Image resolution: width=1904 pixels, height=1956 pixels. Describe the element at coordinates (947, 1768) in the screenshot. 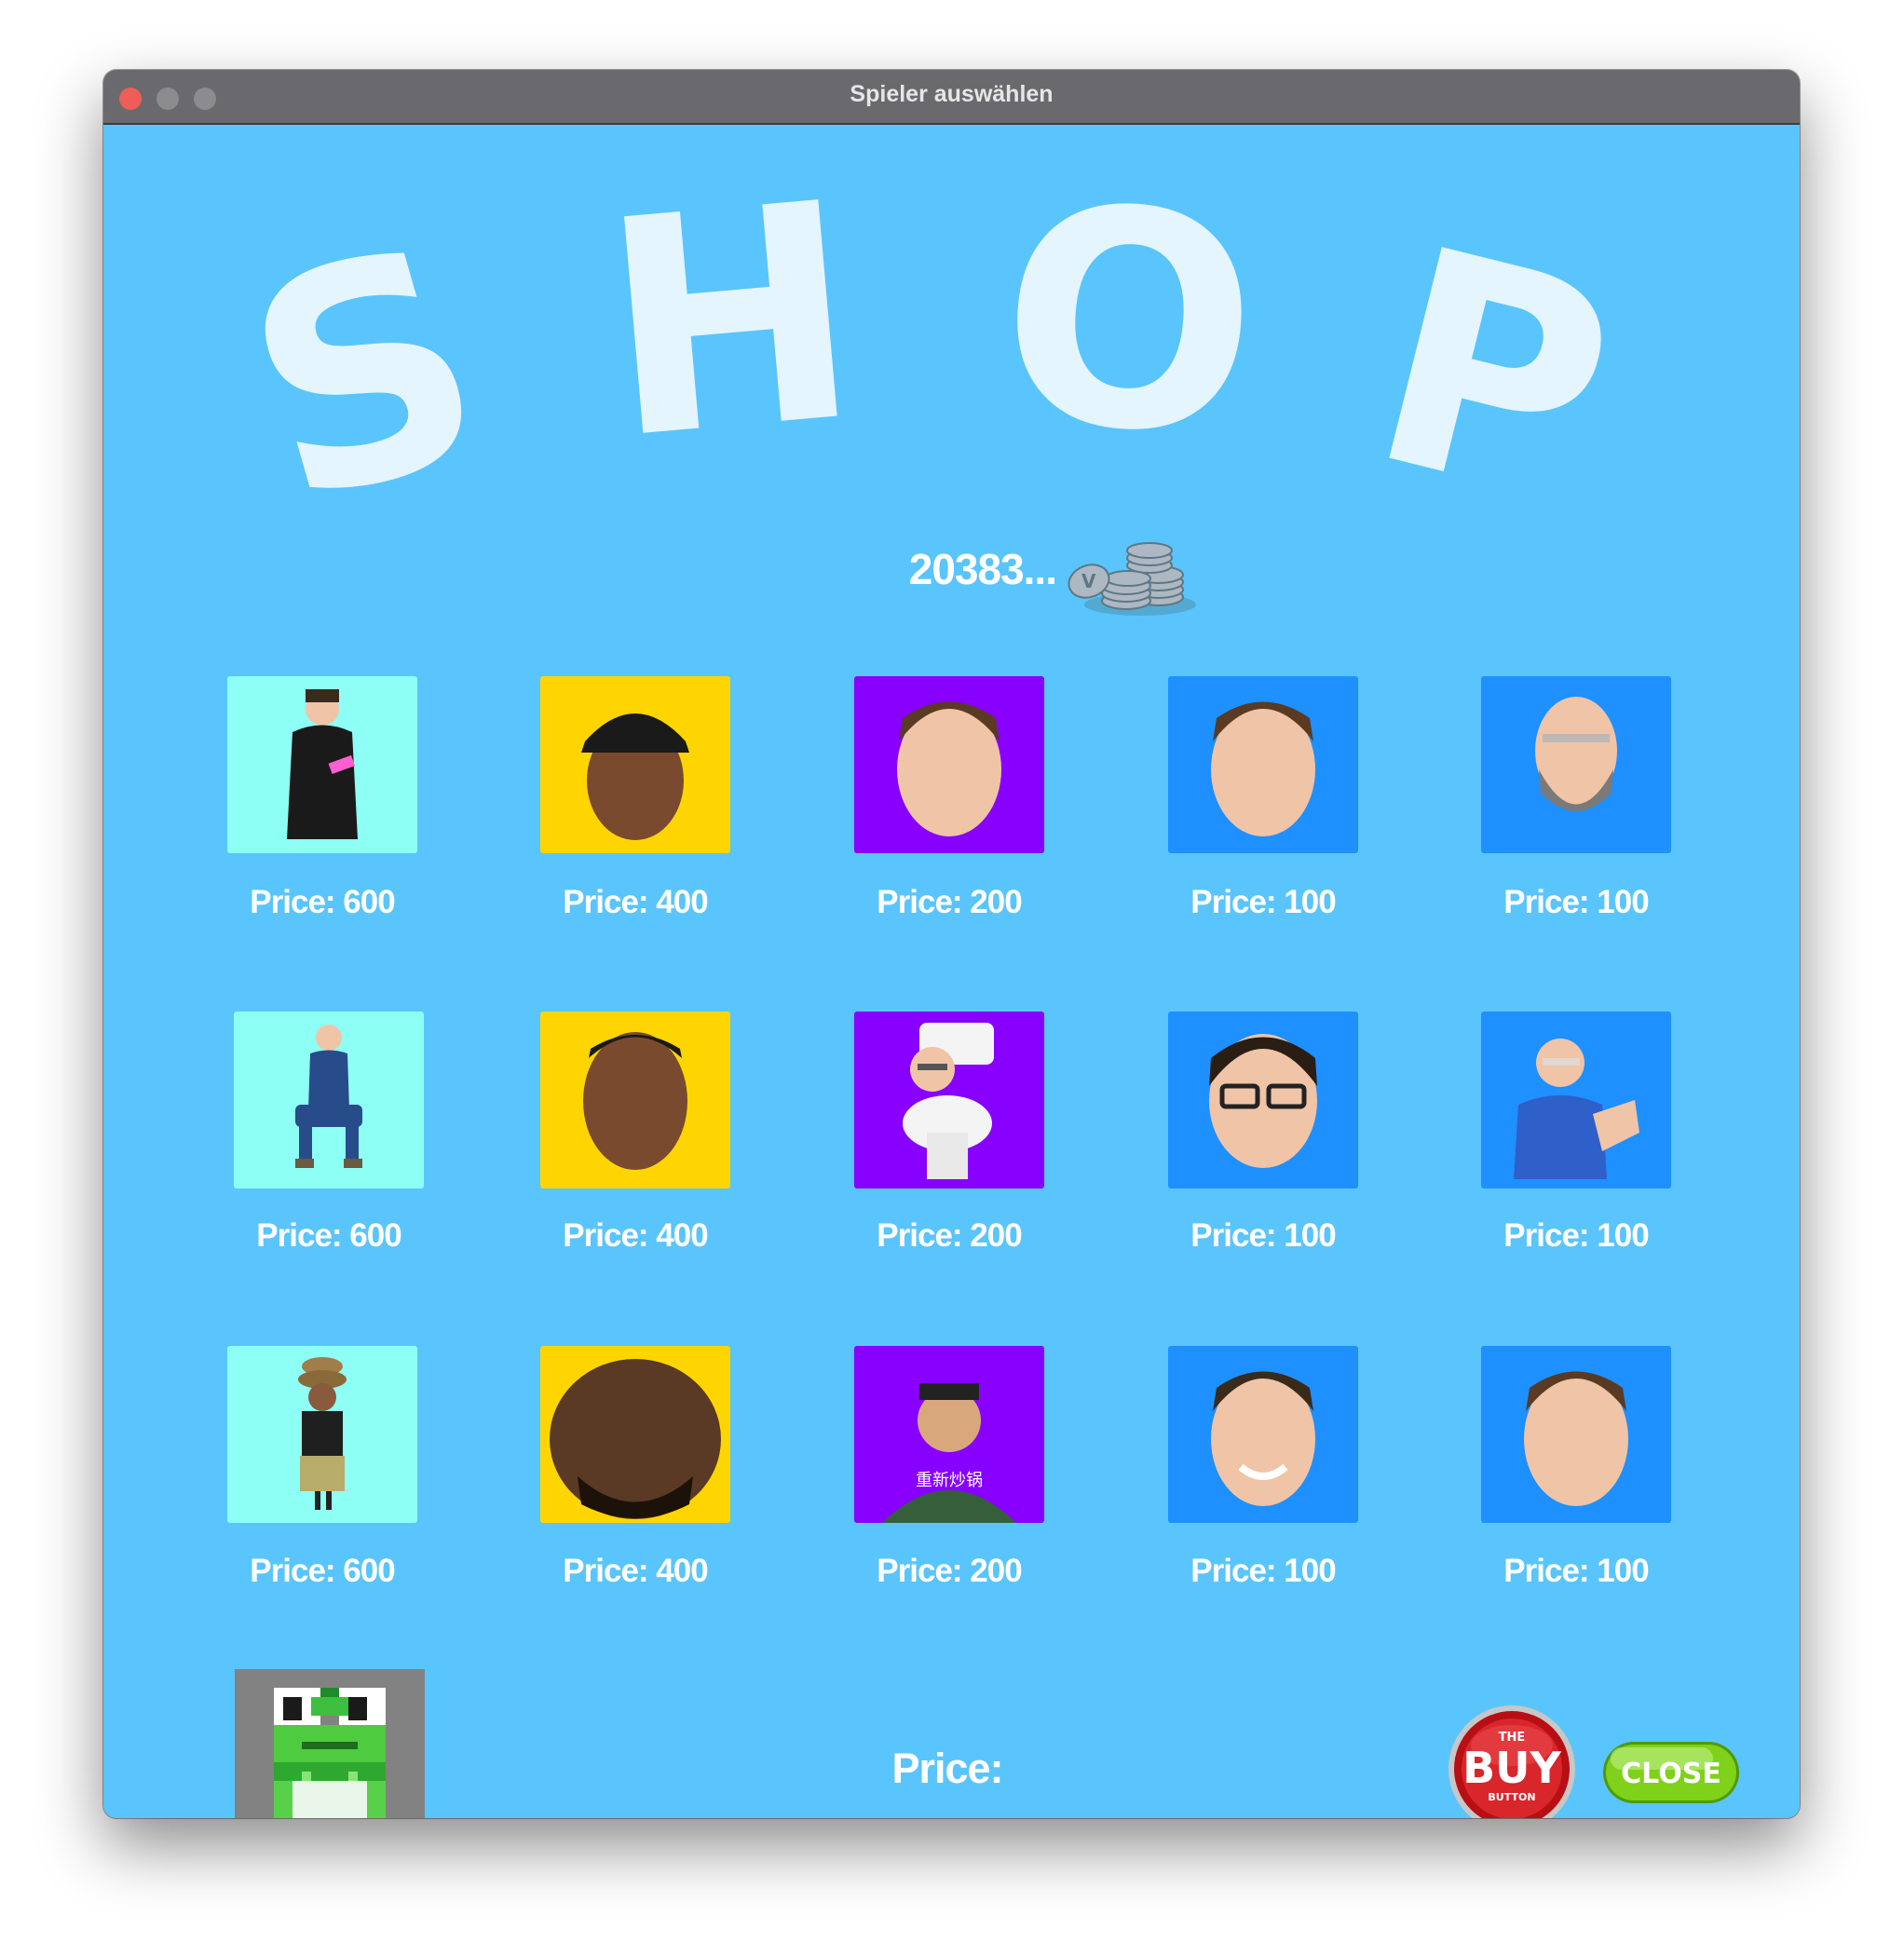

I see `selected-price-label: Price:` at that location.